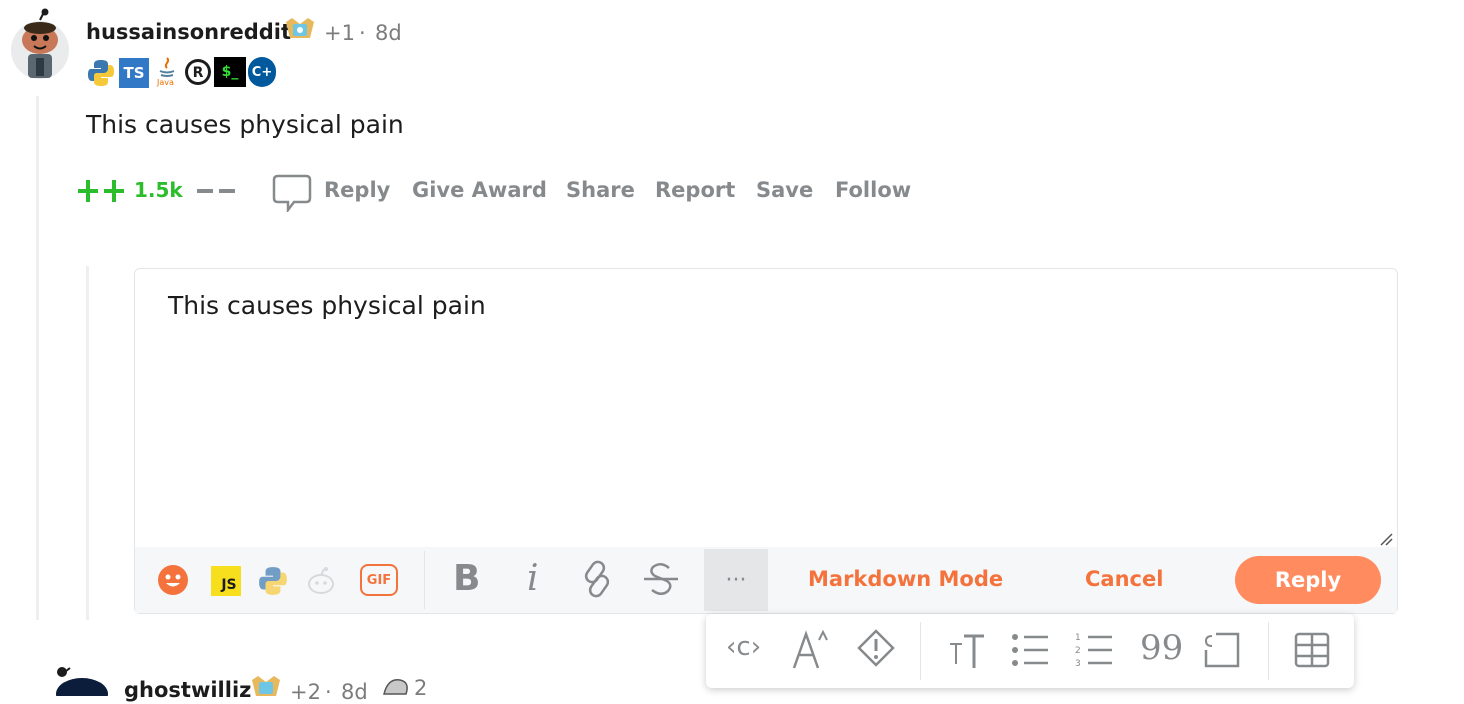 Image resolution: width=1464 pixels, height=704 pixels. What do you see at coordinates (1078, 651) in the screenshot?
I see `svg-text: 2` at bounding box center [1078, 651].